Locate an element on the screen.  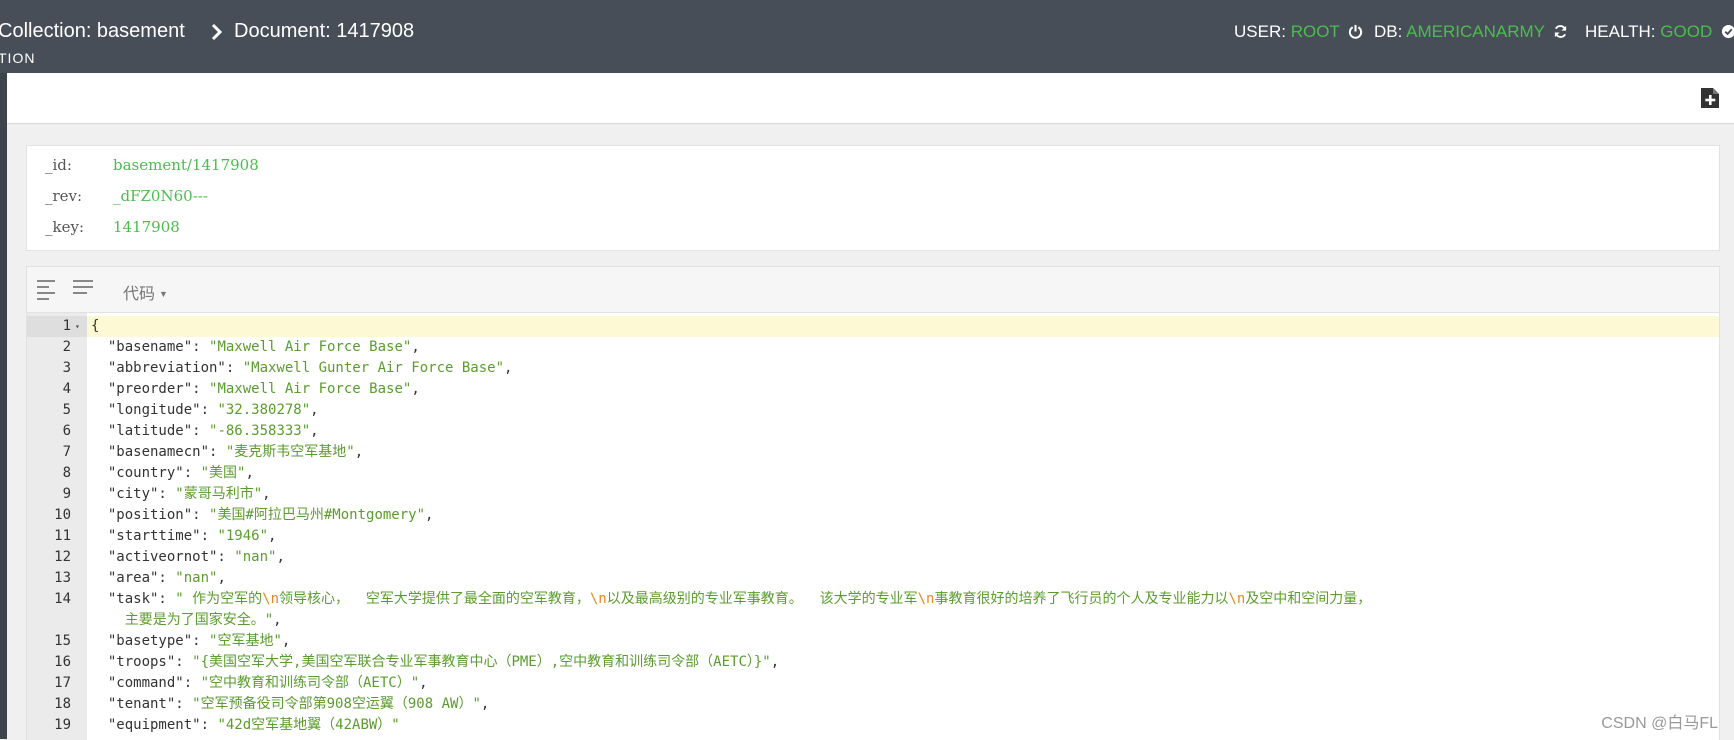
code-line: 主要是为了国家安全。", is located at coordinates (873, 620).